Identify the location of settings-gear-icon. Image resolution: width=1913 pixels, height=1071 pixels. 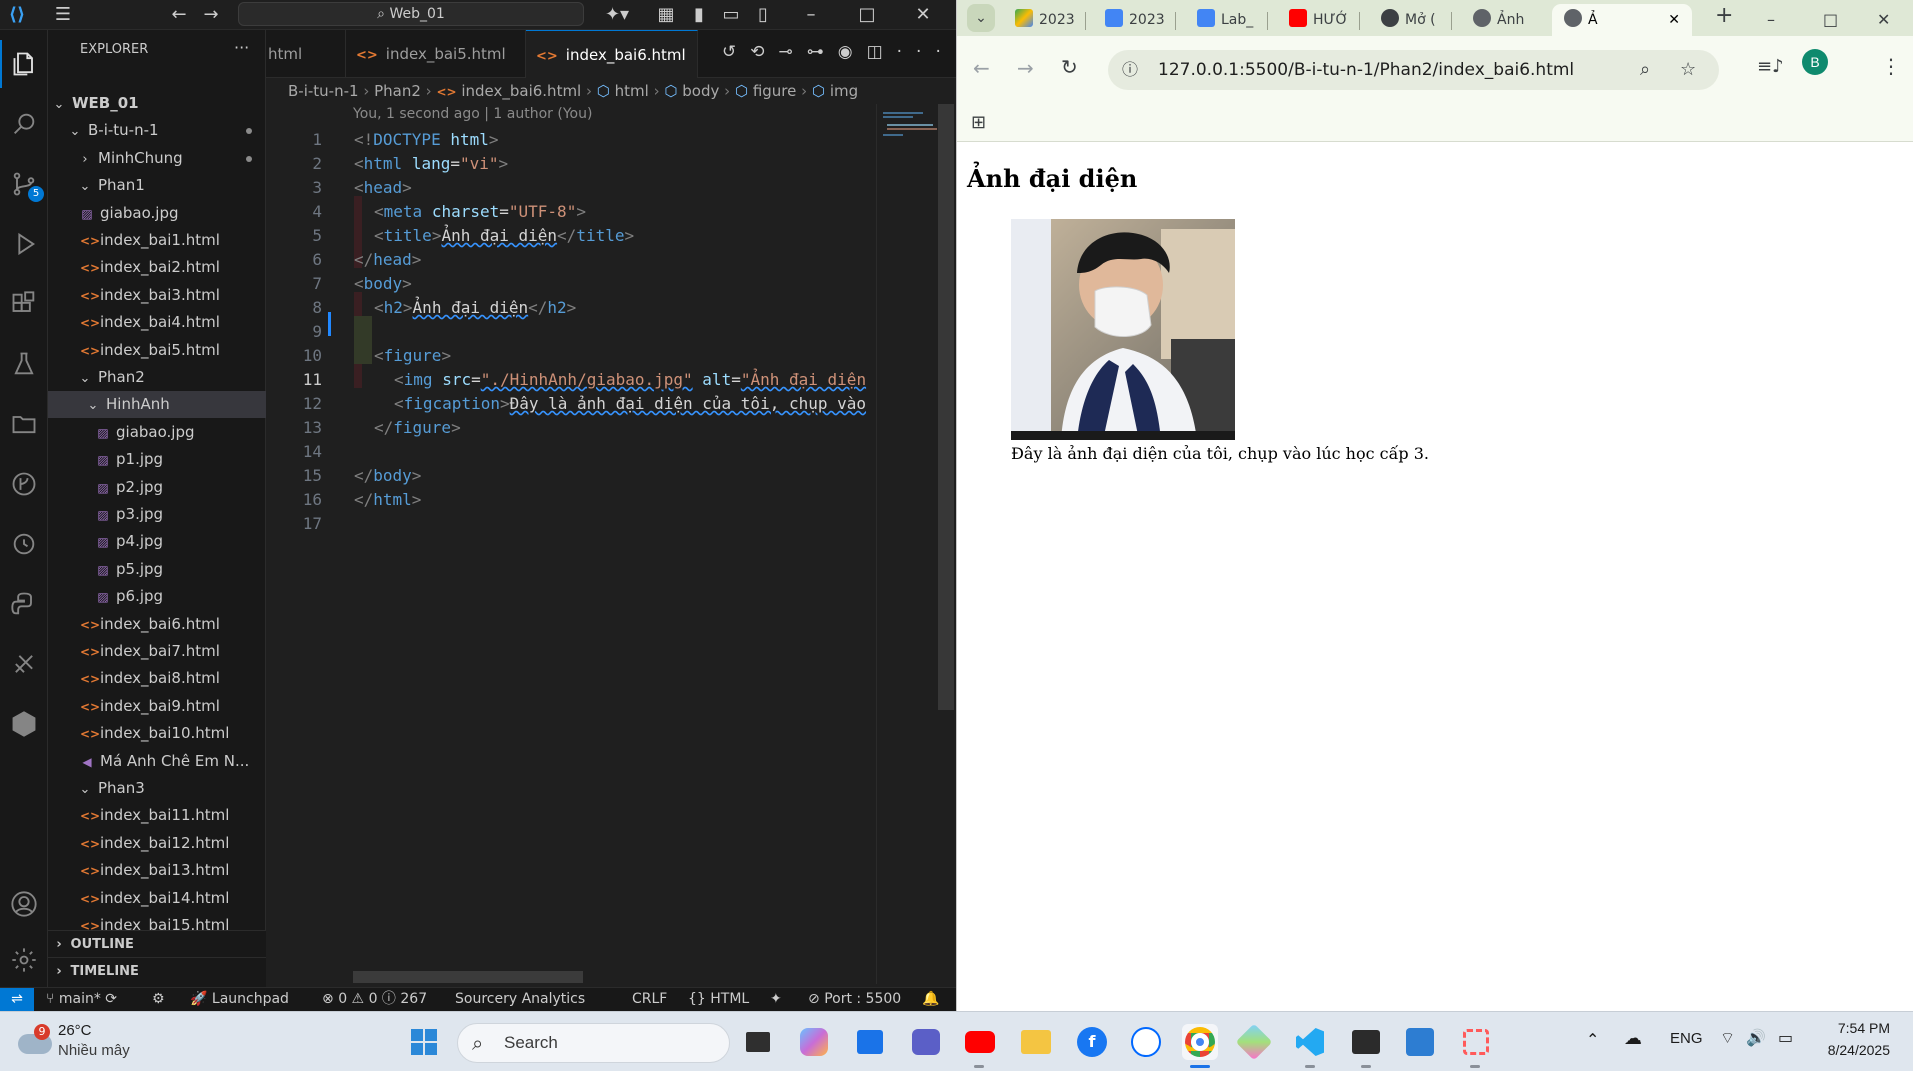
(24, 960).